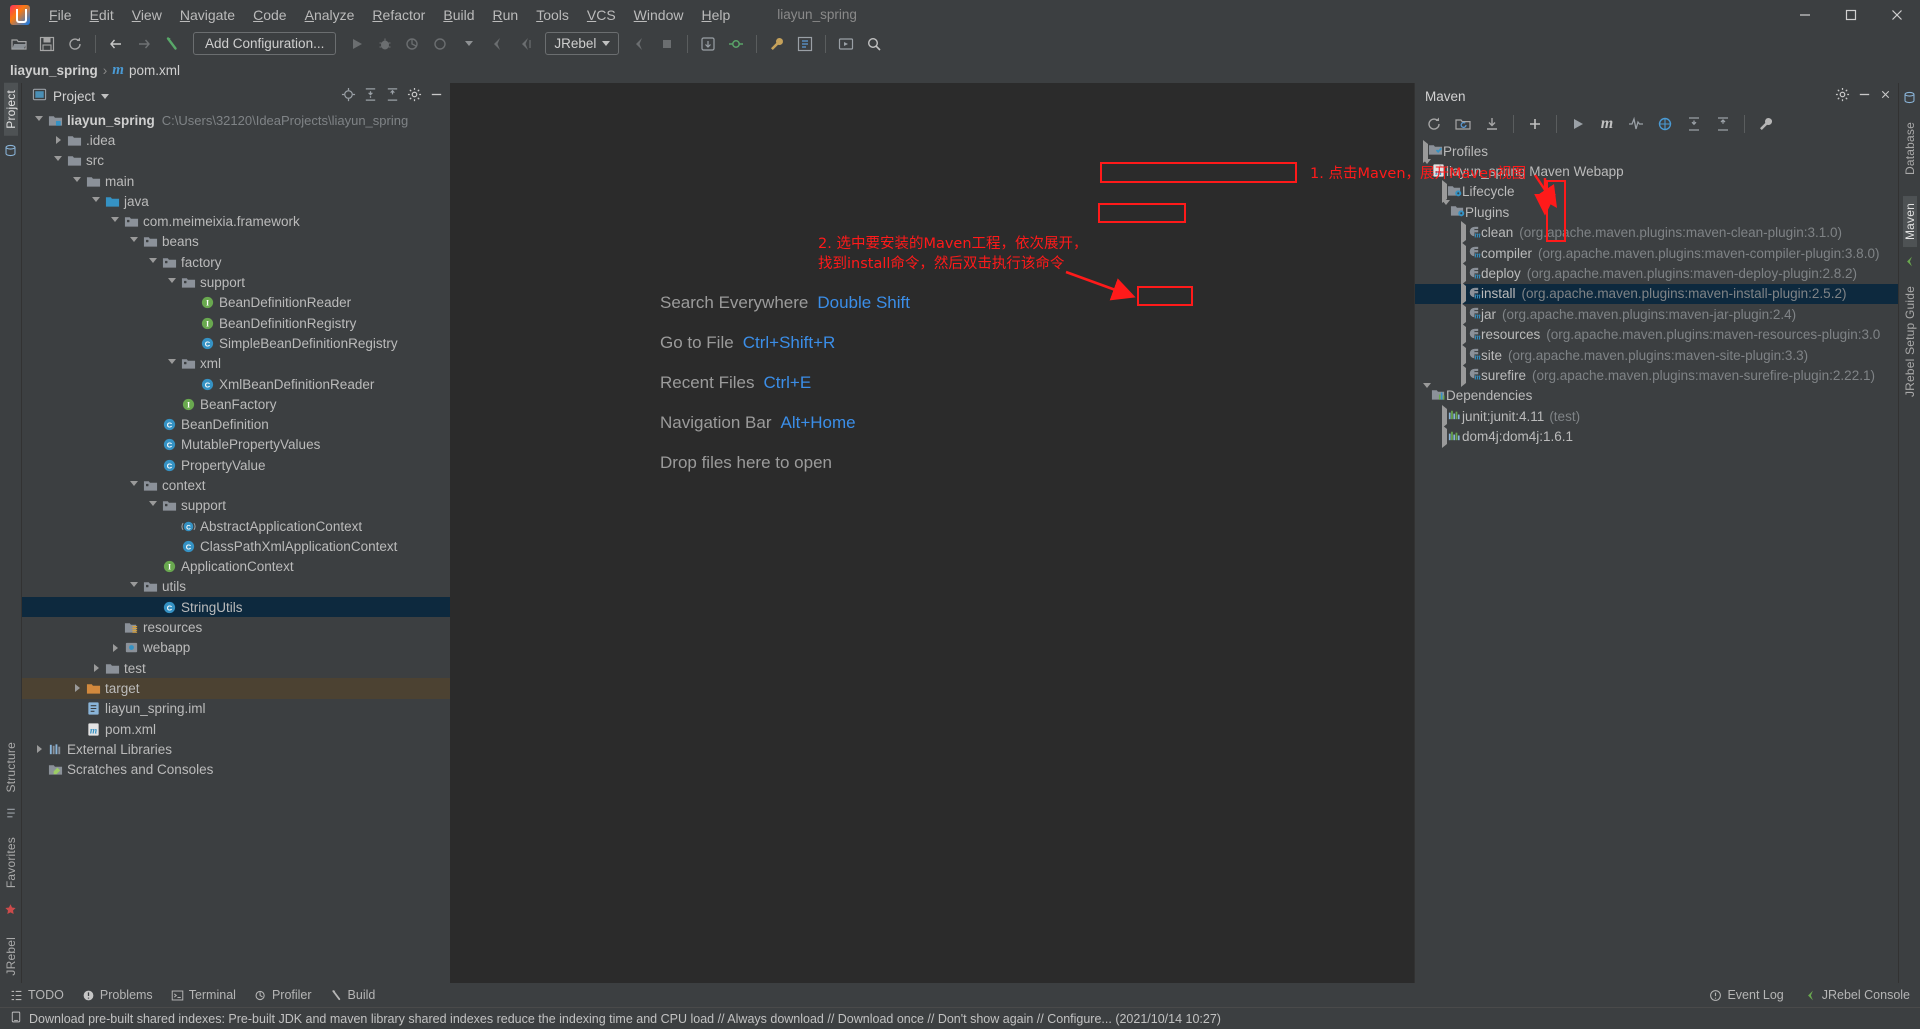 The height and width of the screenshot is (1029, 1920). I want to click on tool-tab-project: Project, so click(10, 109).